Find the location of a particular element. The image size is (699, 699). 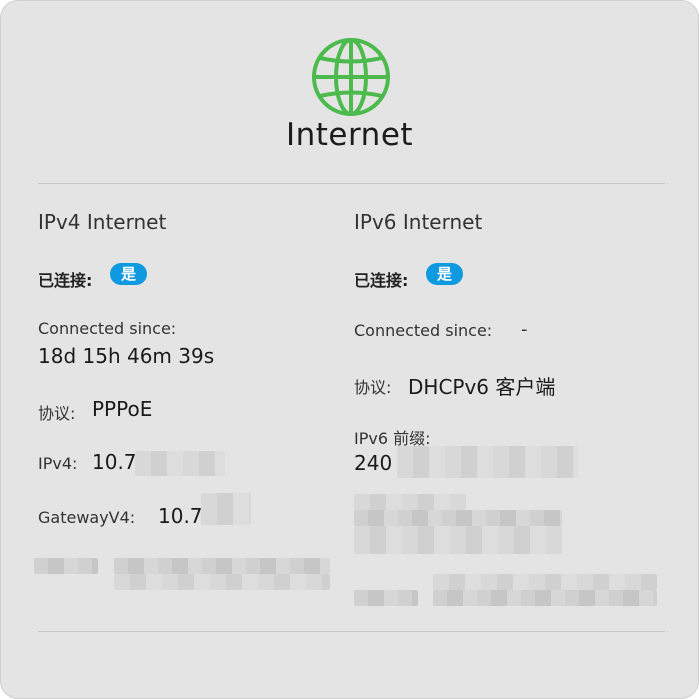

ipv4-redacted-row-a is located at coordinates (66, 566).